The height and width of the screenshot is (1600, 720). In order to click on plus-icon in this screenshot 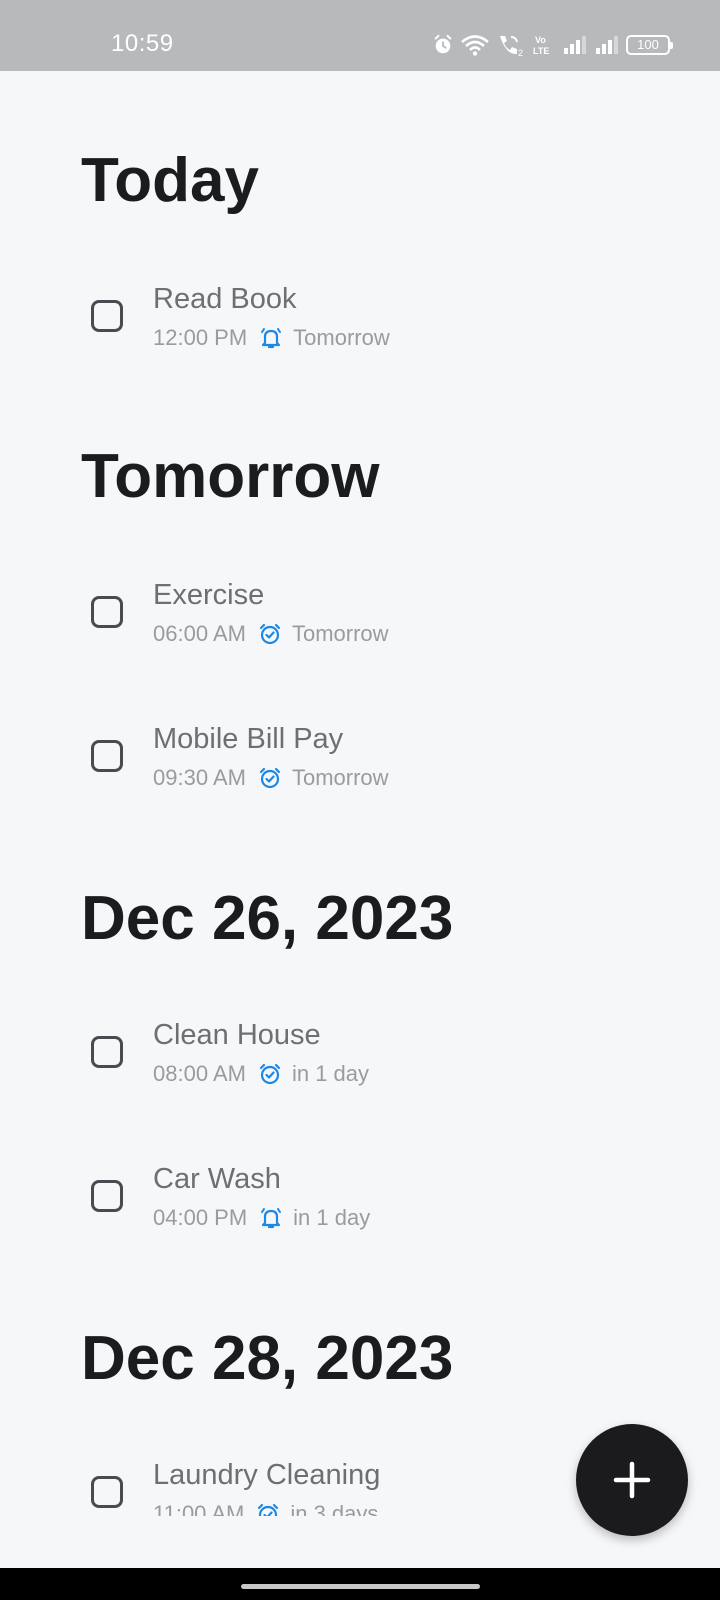, I will do `click(632, 1480)`.